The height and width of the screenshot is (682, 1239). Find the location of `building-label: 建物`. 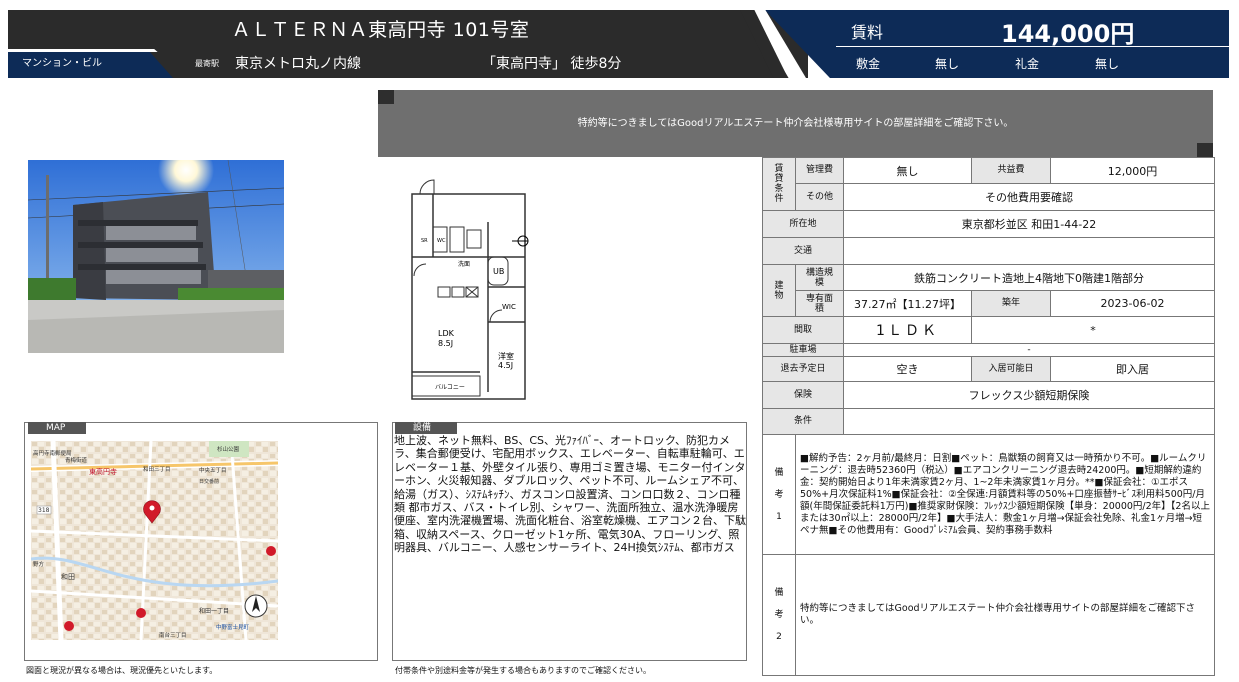

building-label: 建物 is located at coordinates (779, 290).